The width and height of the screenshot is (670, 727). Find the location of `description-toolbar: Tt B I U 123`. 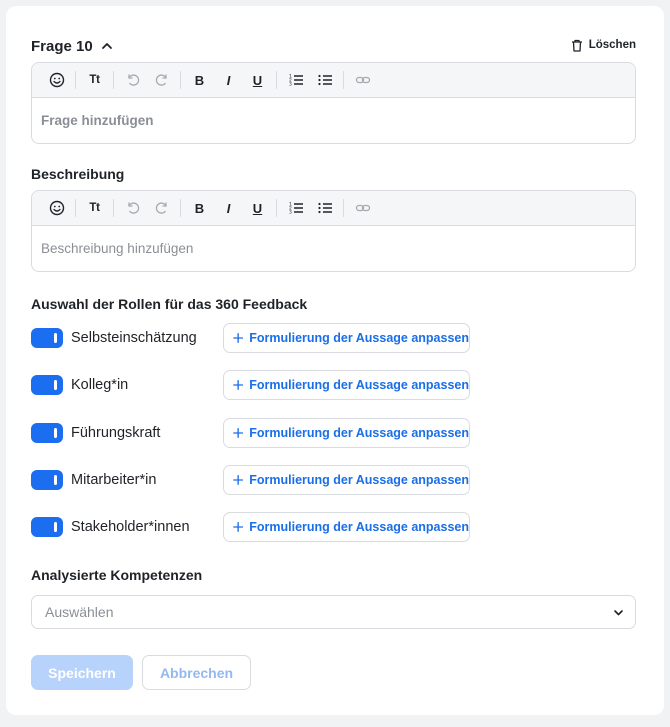

description-toolbar: Tt B I U 123 is located at coordinates (333, 208).